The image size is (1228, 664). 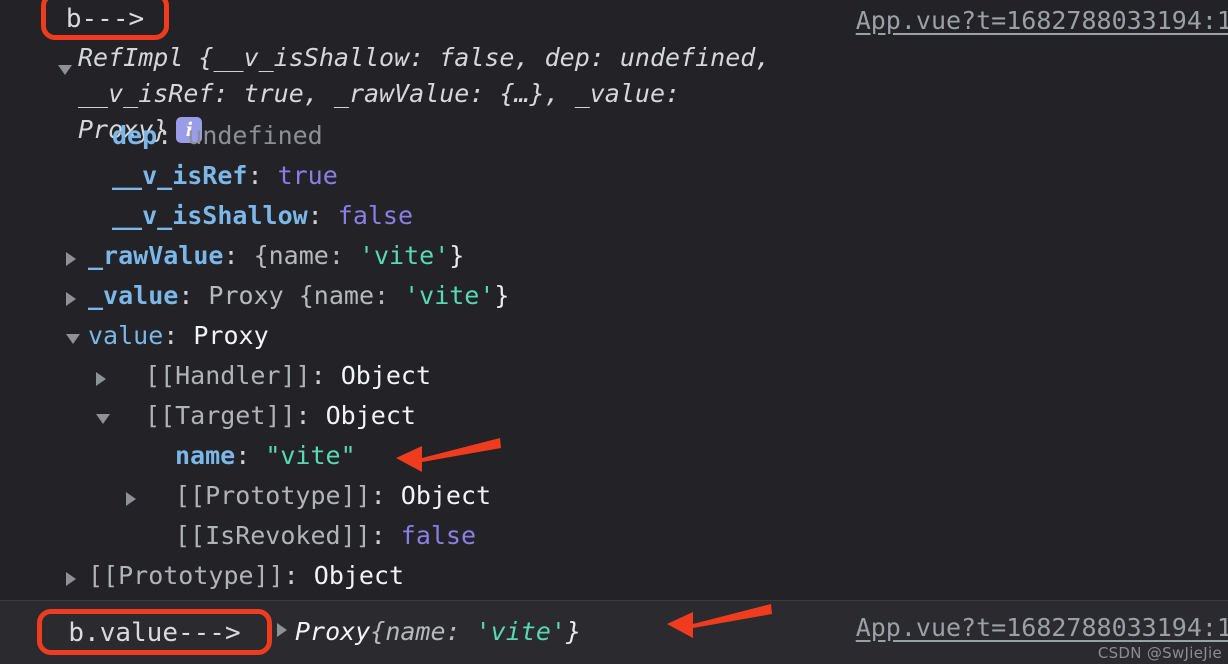 What do you see at coordinates (126, 335) in the screenshot?
I see `property-name: value` at bounding box center [126, 335].